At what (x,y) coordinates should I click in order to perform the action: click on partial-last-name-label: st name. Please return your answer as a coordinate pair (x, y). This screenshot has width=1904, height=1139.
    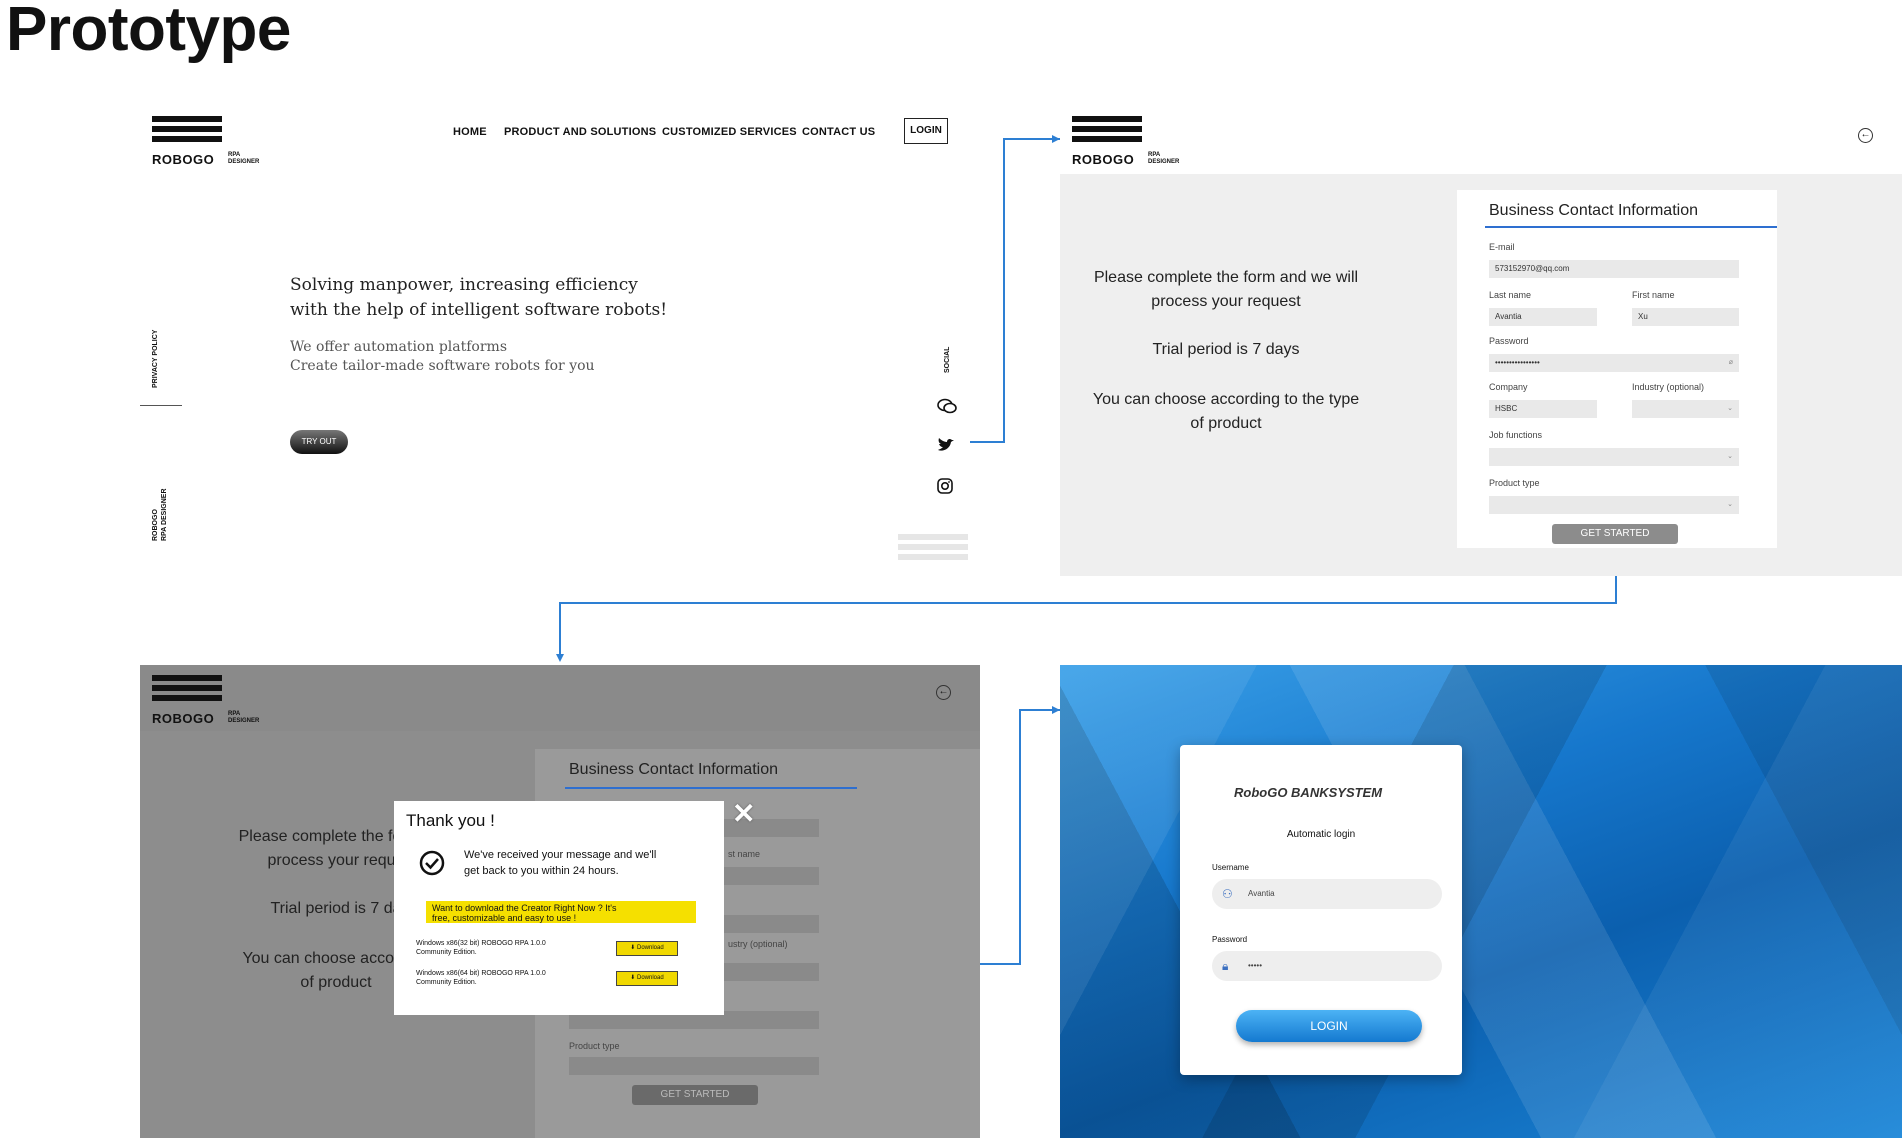
    Looking at the image, I should click on (744, 854).